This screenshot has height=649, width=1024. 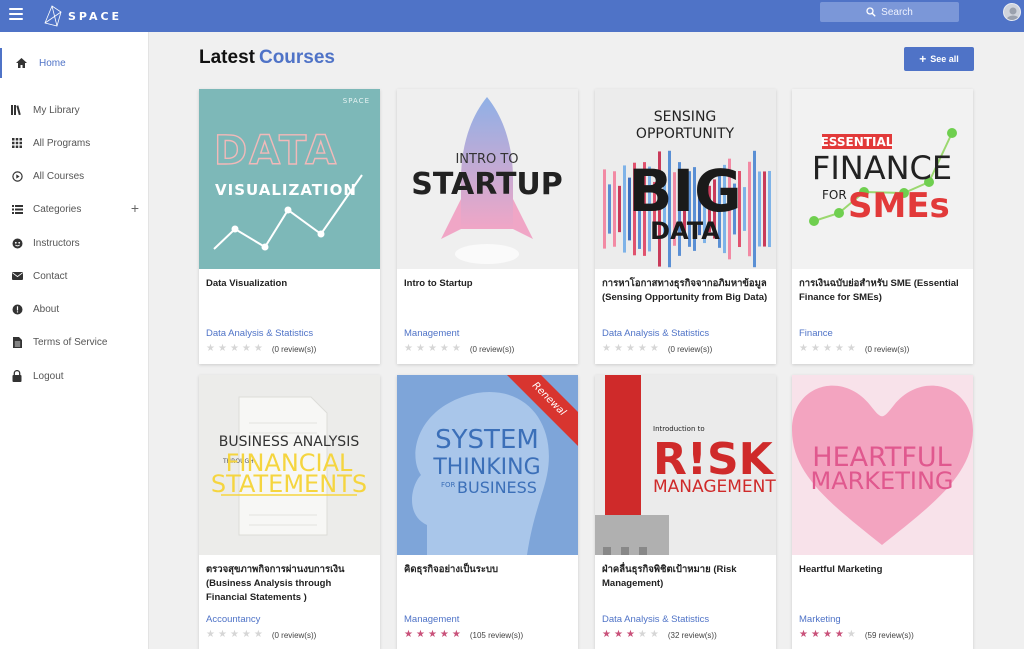 I want to click on search-input: Search, so click(x=889, y=12).